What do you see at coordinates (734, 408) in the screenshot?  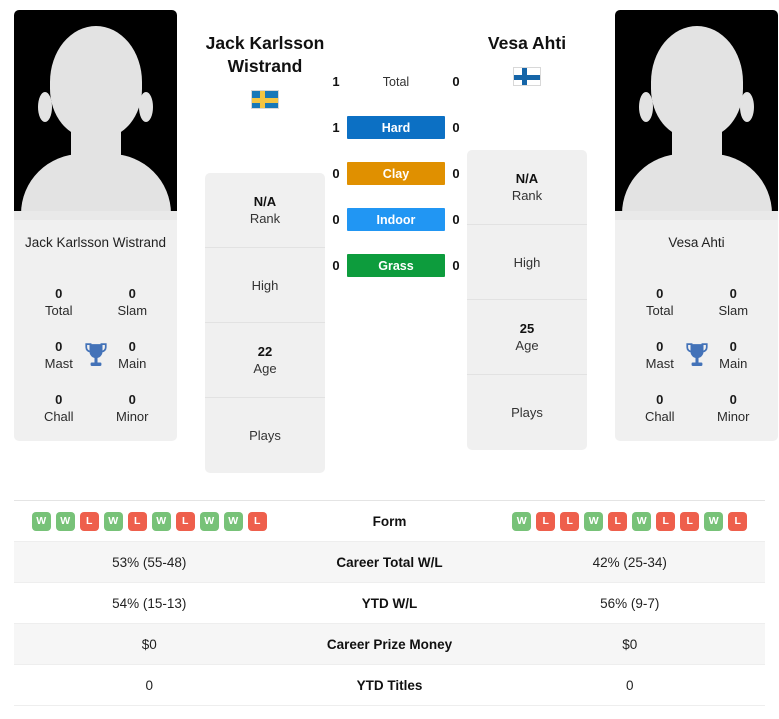 I see `title-stat-minor: 0 Minor` at bounding box center [734, 408].